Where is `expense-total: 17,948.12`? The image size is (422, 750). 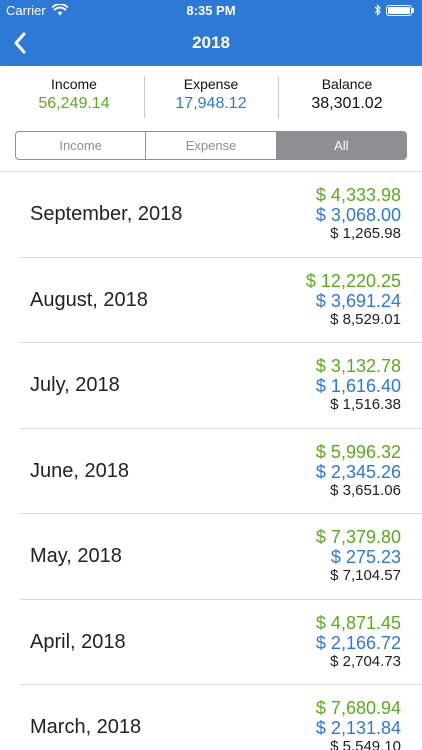 expense-total: 17,948.12 is located at coordinates (211, 103).